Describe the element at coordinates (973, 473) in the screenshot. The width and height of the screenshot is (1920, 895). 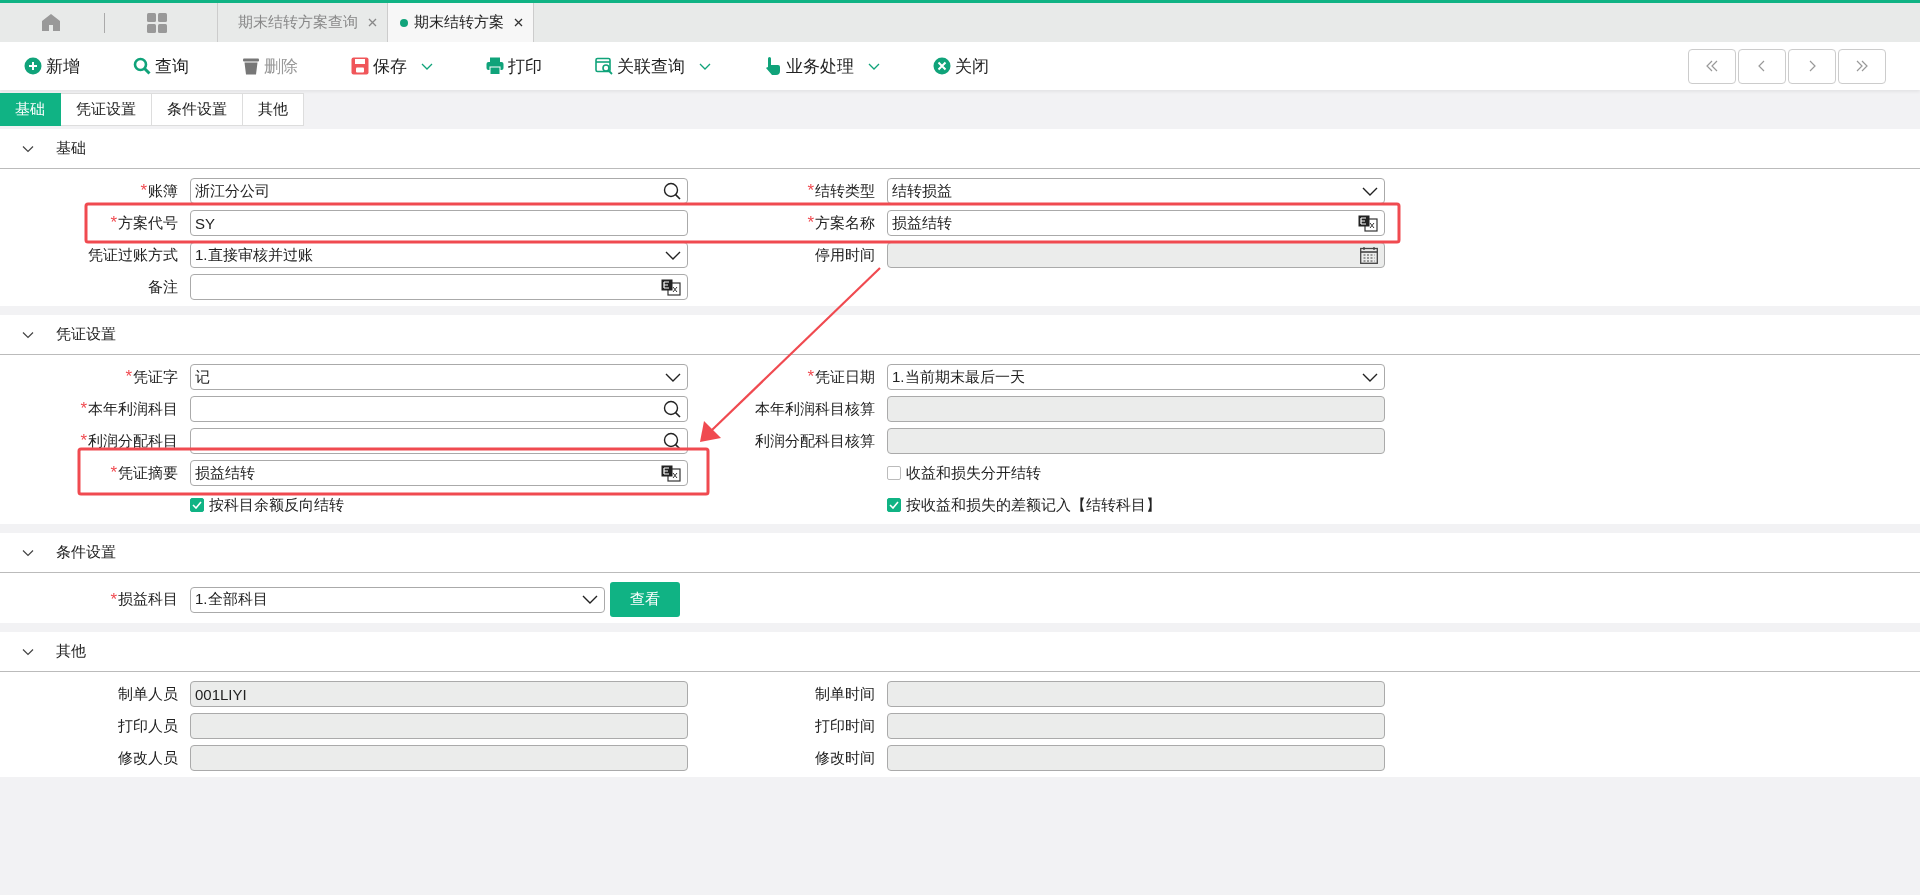
I see `checkbox-label: 收益和损失分开结转` at that location.